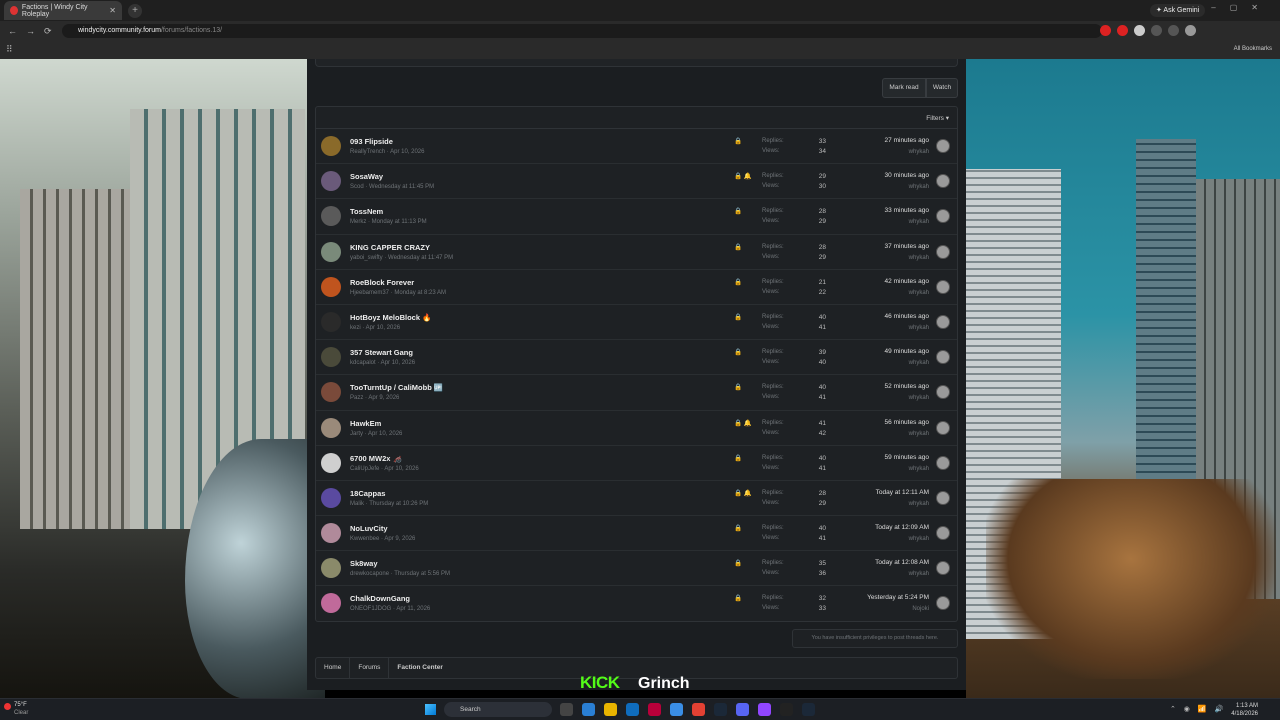 Image resolution: width=1280 pixels, height=720 pixels. Describe the element at coordinates (9, 49) in the screenshot. I see `apps-icon: ⠿` at that location.